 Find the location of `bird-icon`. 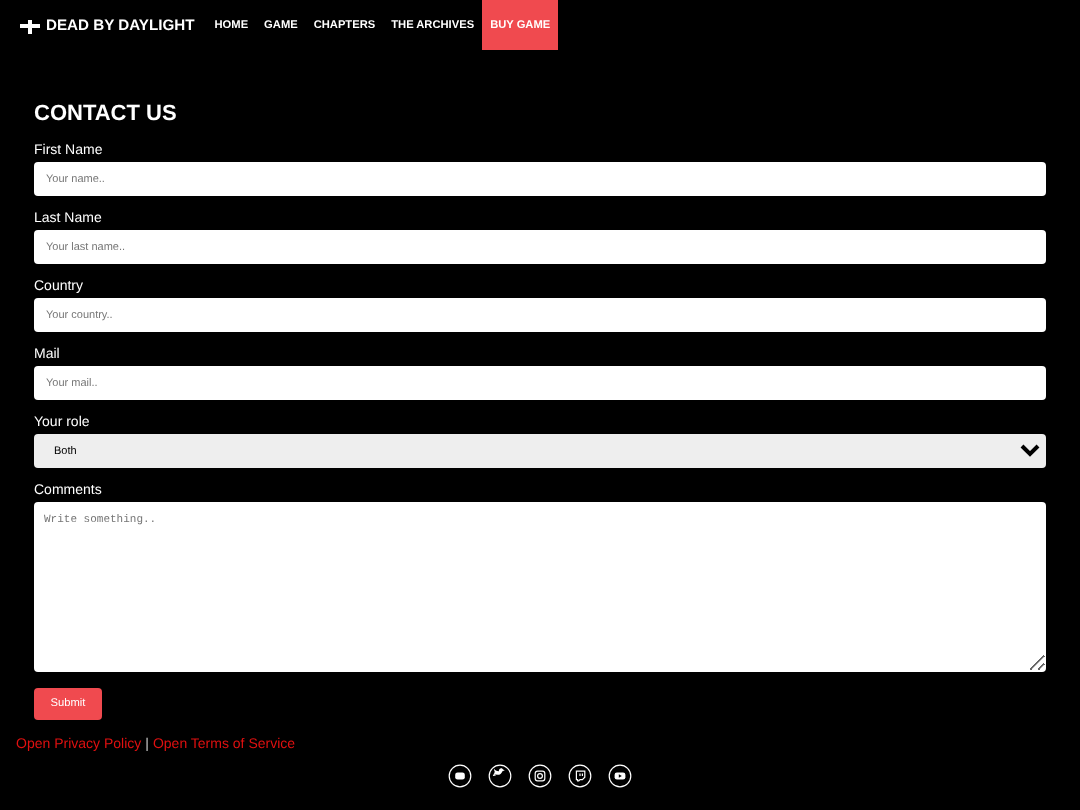

bird-icon is located at coordinates (500, 776).